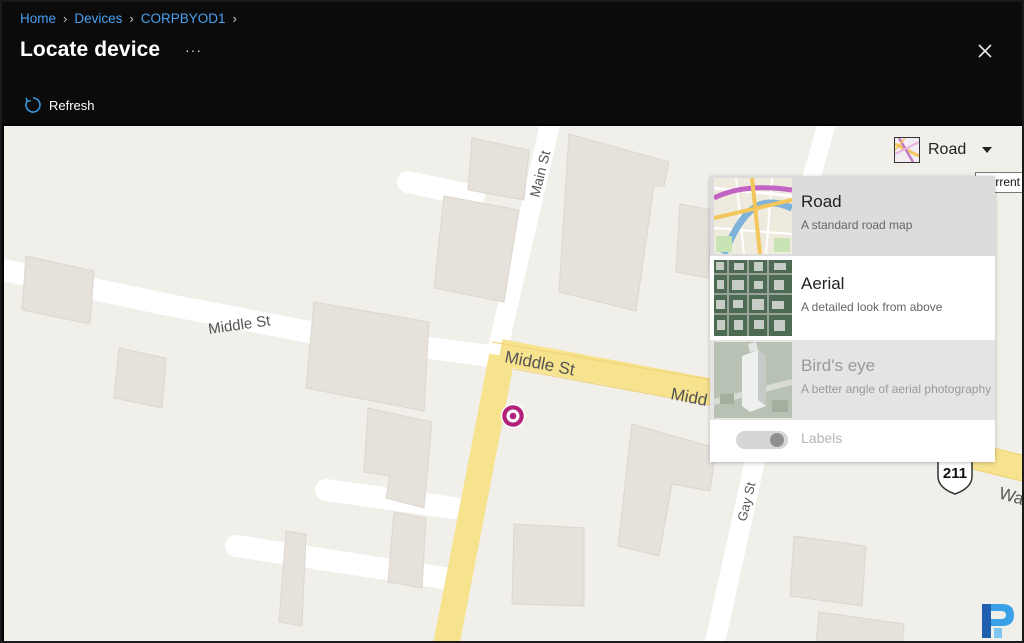  I want to click on road-map-icon, so click(907, 150).